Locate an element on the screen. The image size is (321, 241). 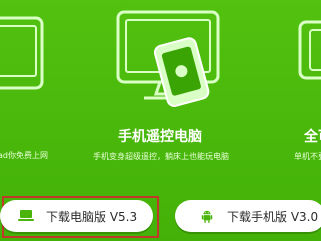
android-icon is located at coordinates (207, 216).